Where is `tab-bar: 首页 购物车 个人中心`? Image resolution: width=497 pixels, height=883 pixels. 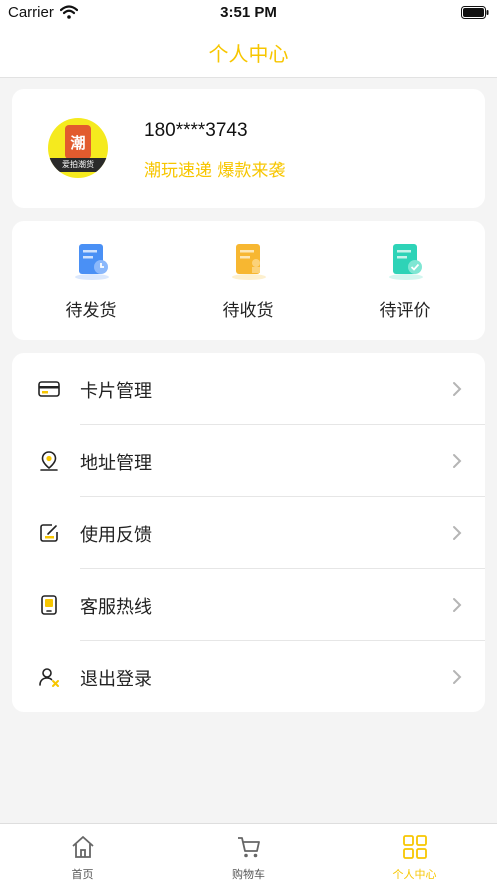
tab-bar: 首页 购物车 个人中心 is located at coordinates (248, 853).